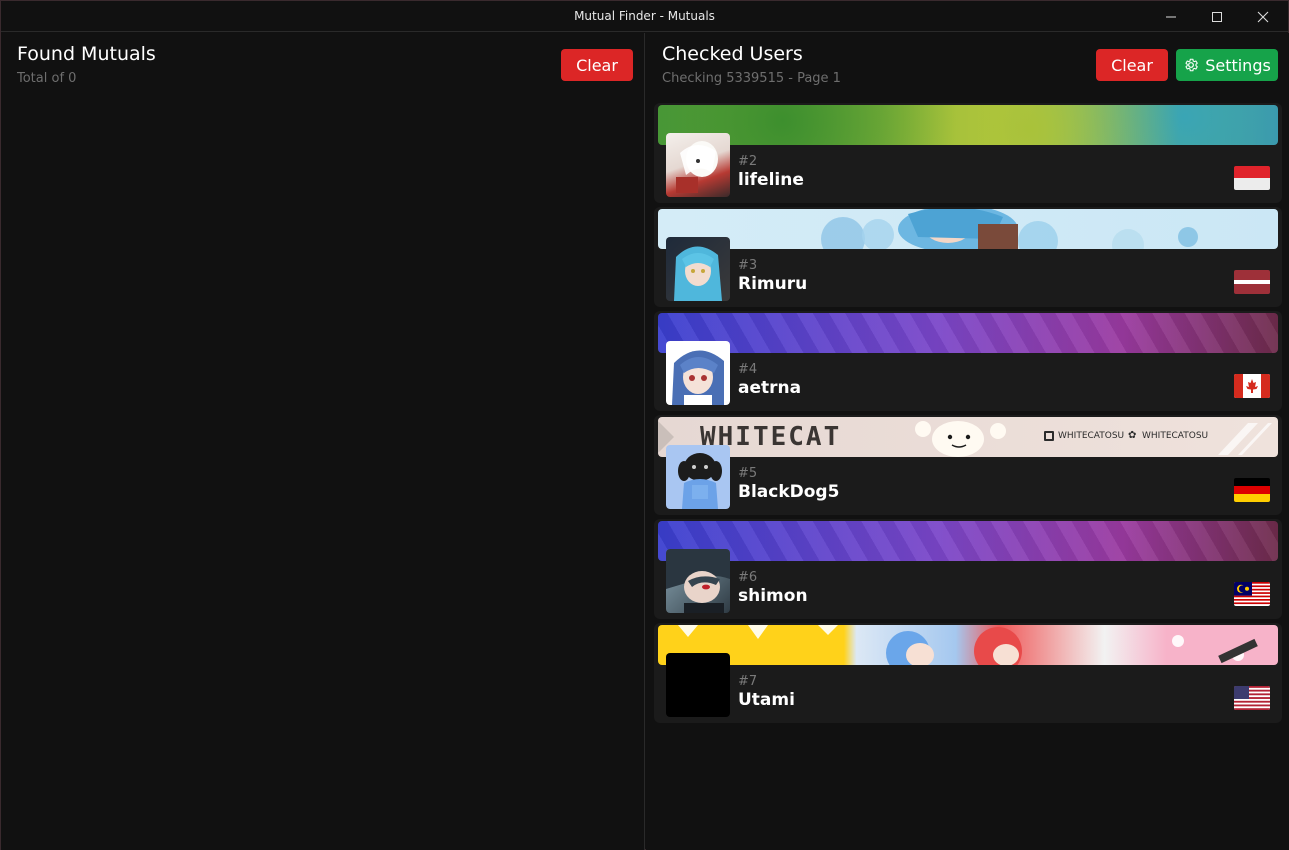 Image resolution: width=1289 pixels, height=850 pixels. What do you see at coordinates (1132, 65) in the screenshot?
I see `clear-checked-button: Clear` at bounding box center [1132, 65].